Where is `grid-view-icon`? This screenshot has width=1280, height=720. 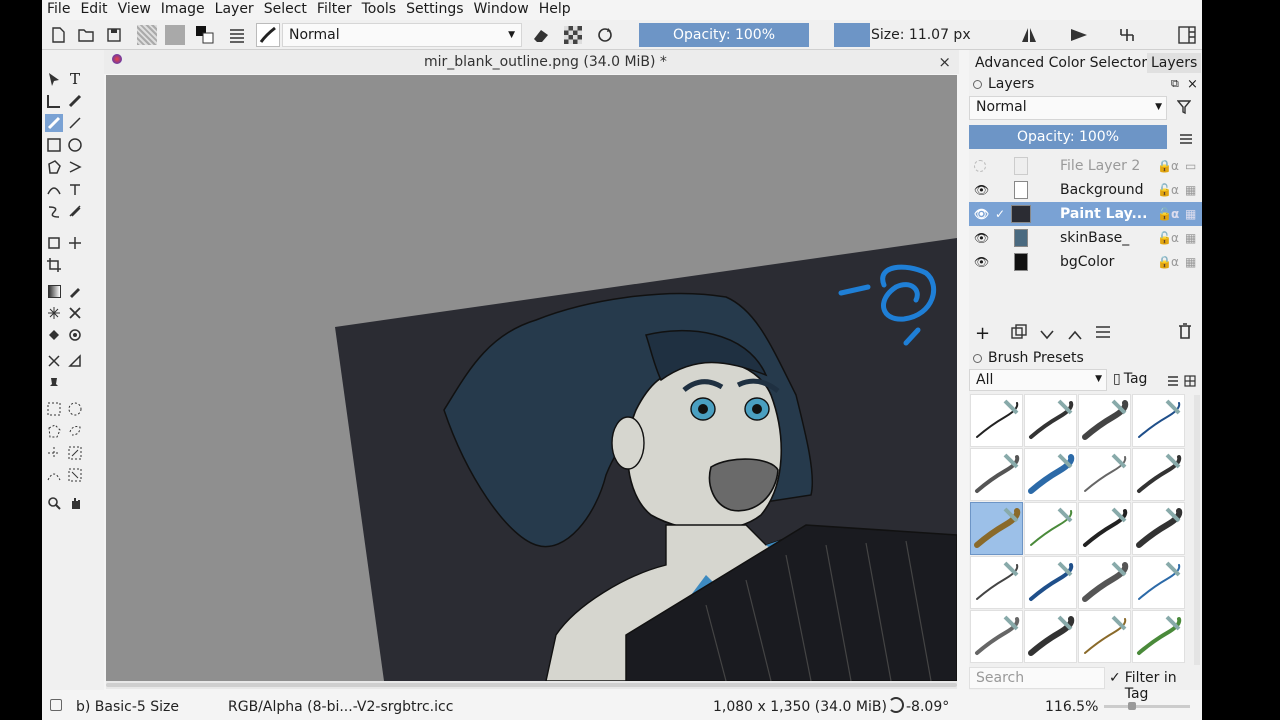
grid-view-icon is located at coordinates (1190, 381).